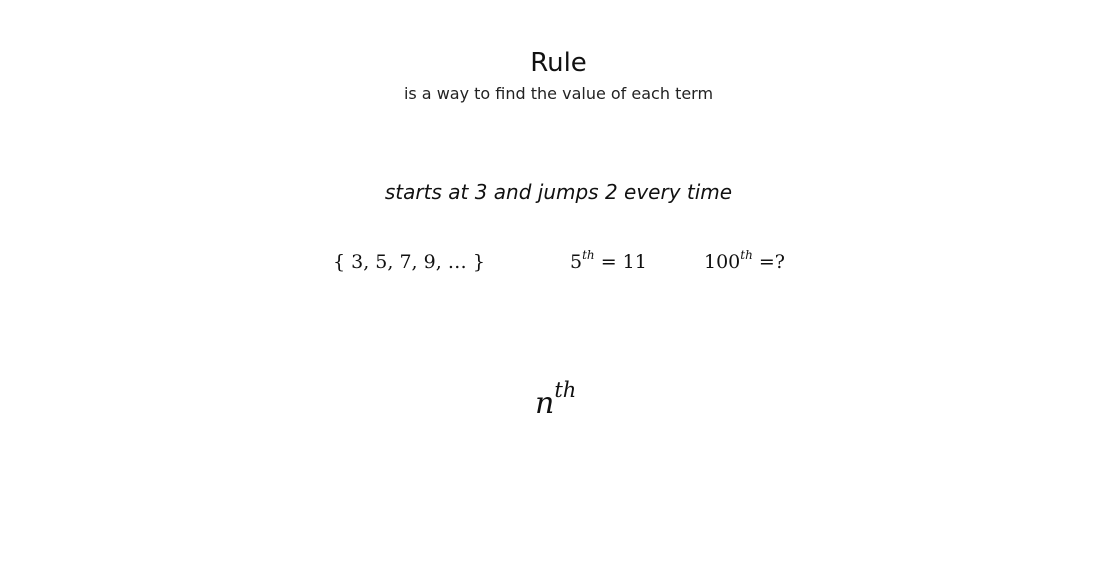  I want to click on slide-title: Rule, so click(558, 63).